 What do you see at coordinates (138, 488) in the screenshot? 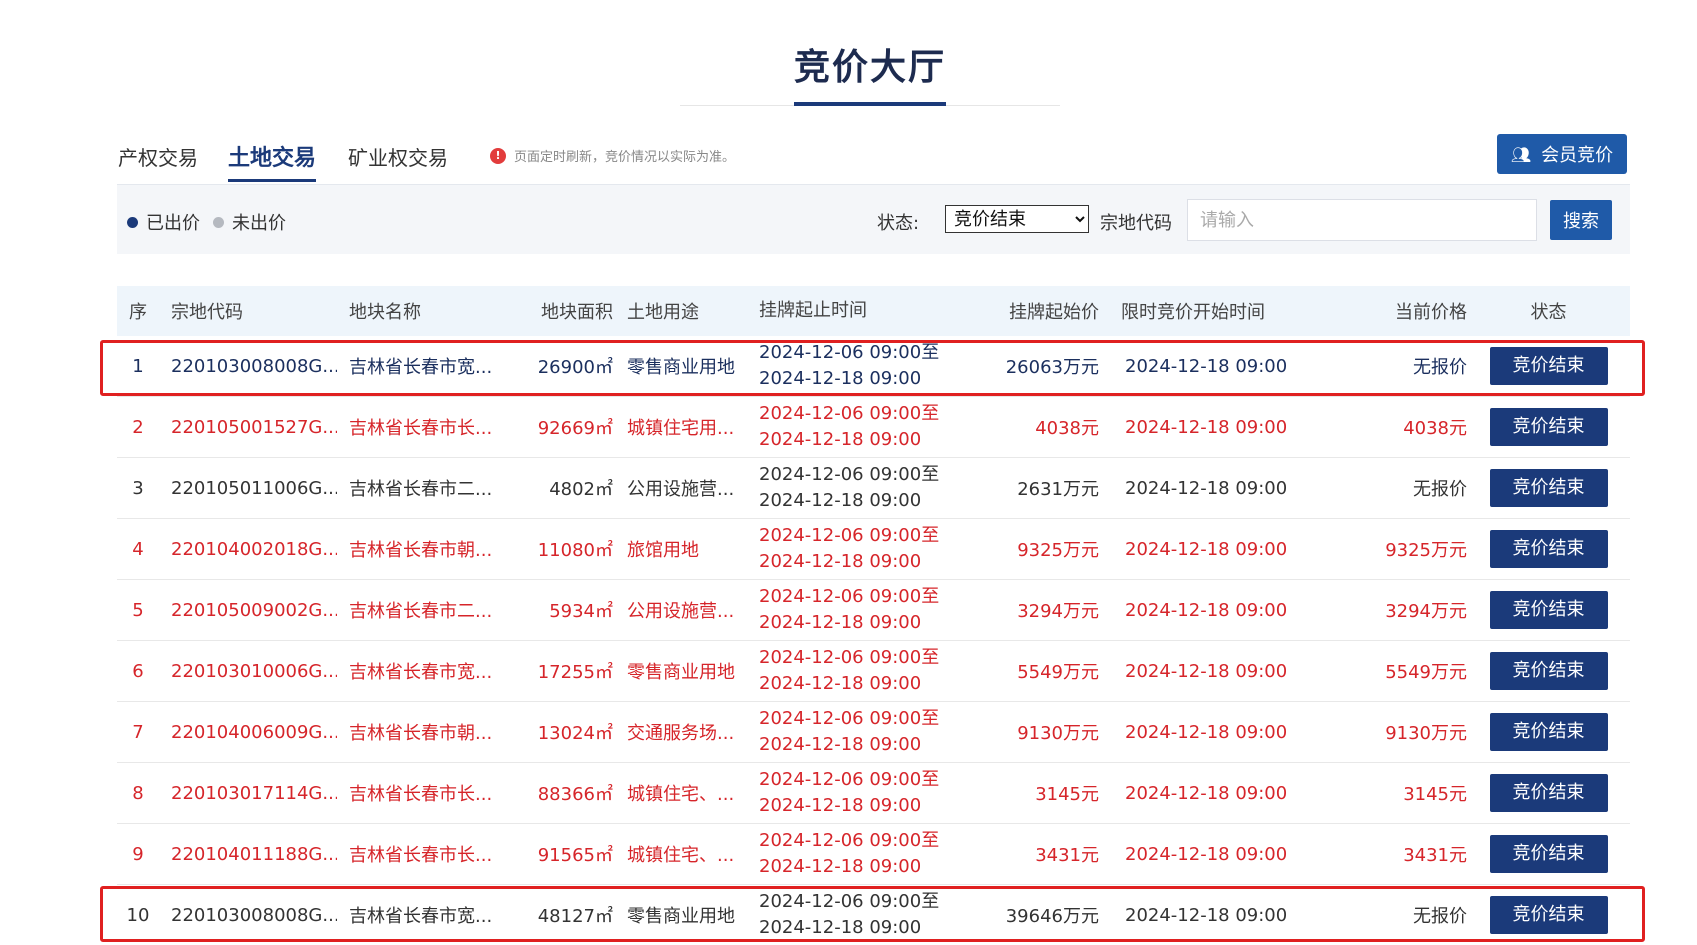
I see `row-idx: 3` at bounding box center [138, 488].